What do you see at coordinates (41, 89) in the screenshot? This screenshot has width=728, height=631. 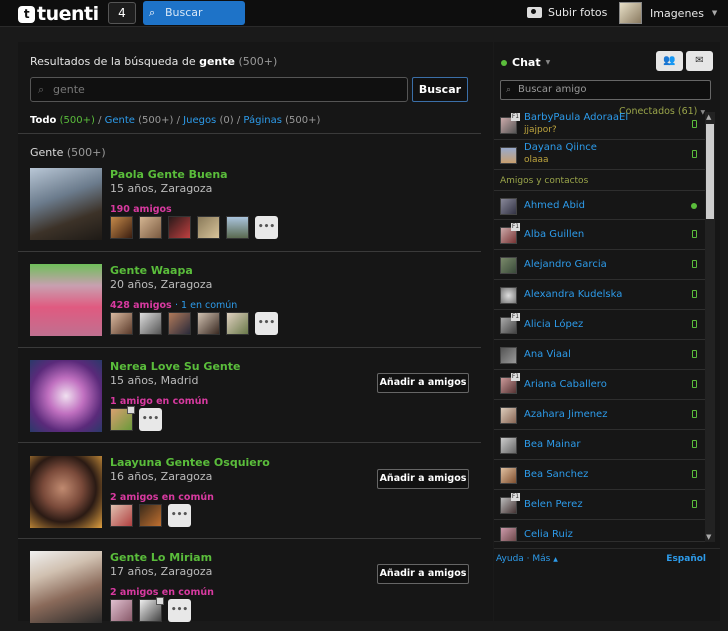 I see `search-icon: ⌕` at bounding box center [41, 89].